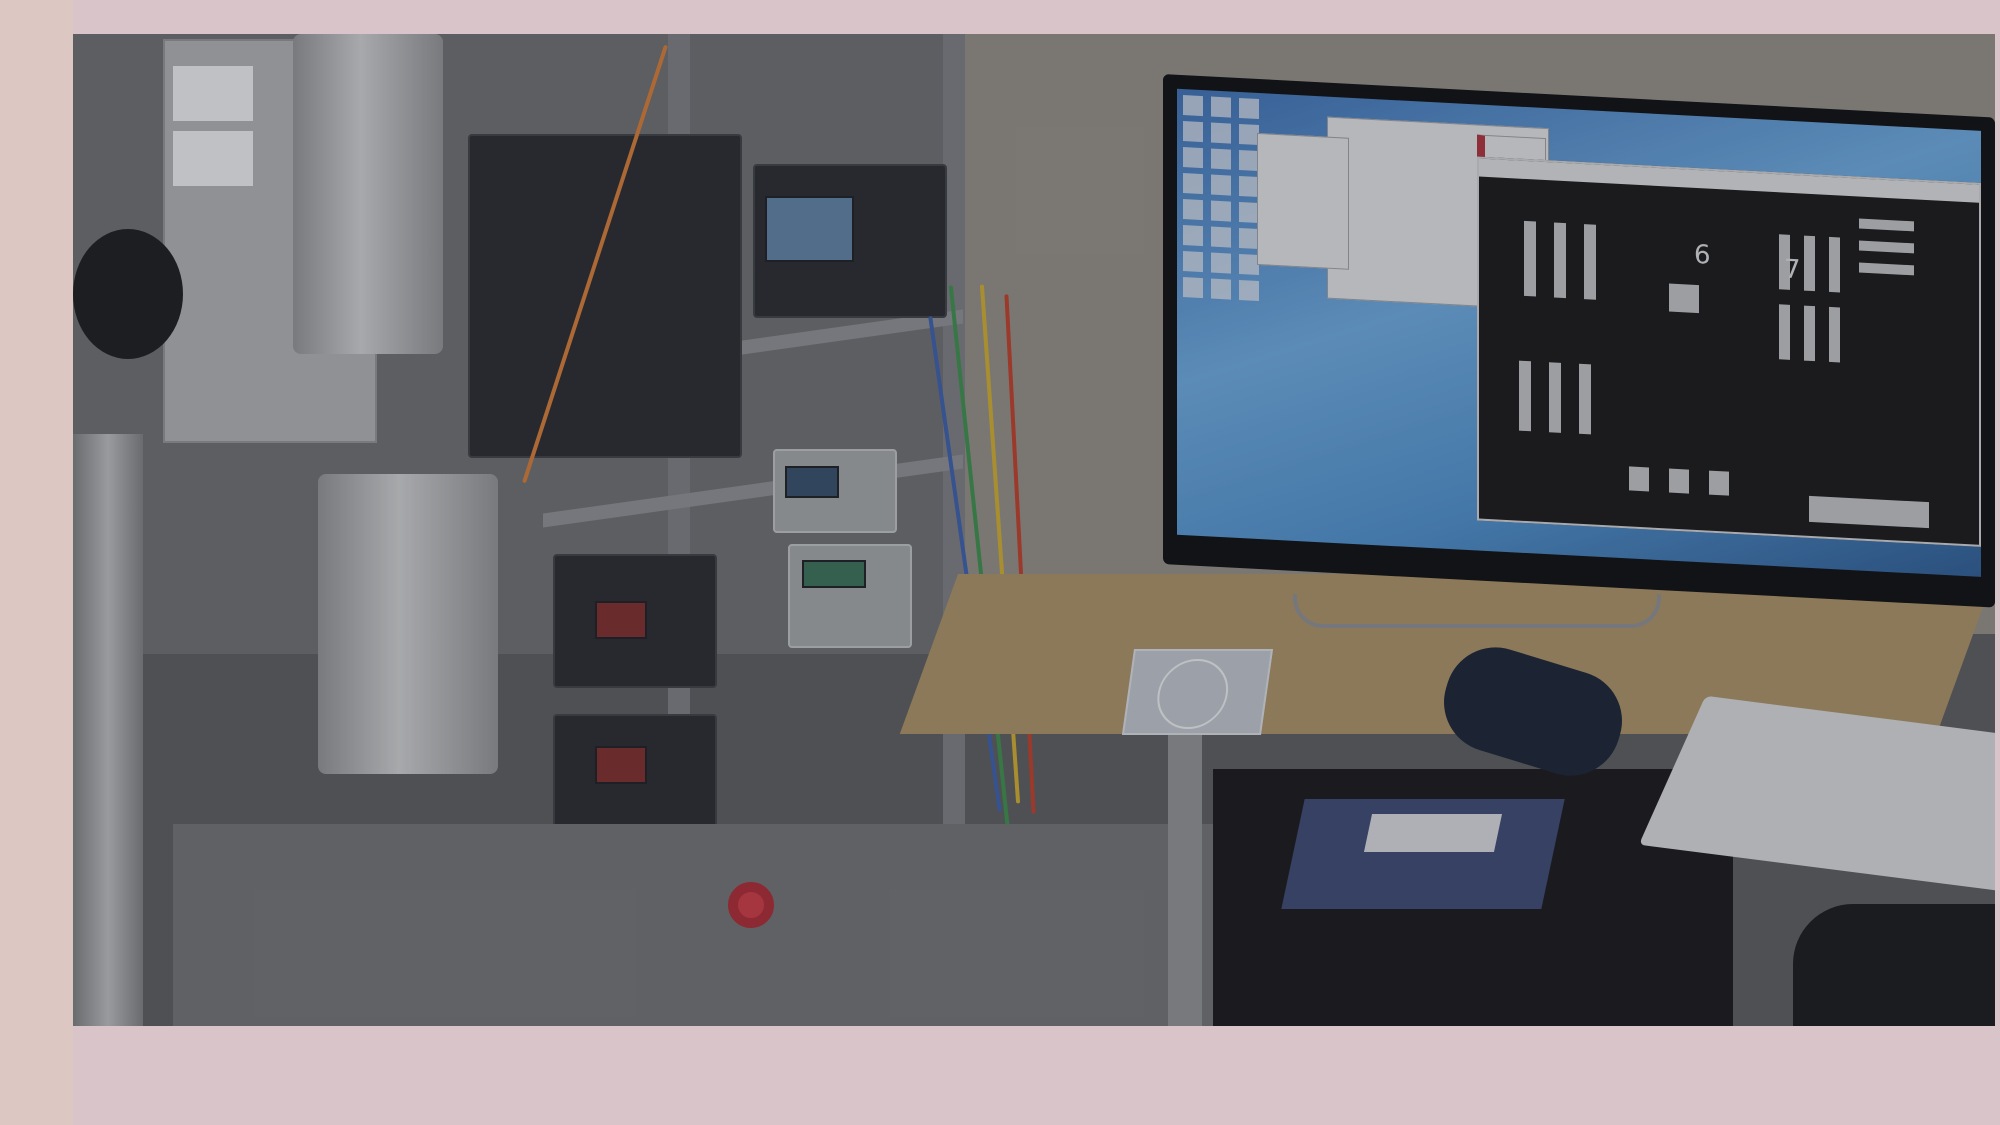  What do you see at coordinates (1185, 880) in the screenshot?
I see `desk-leg` at bounding box center [1185, 880].